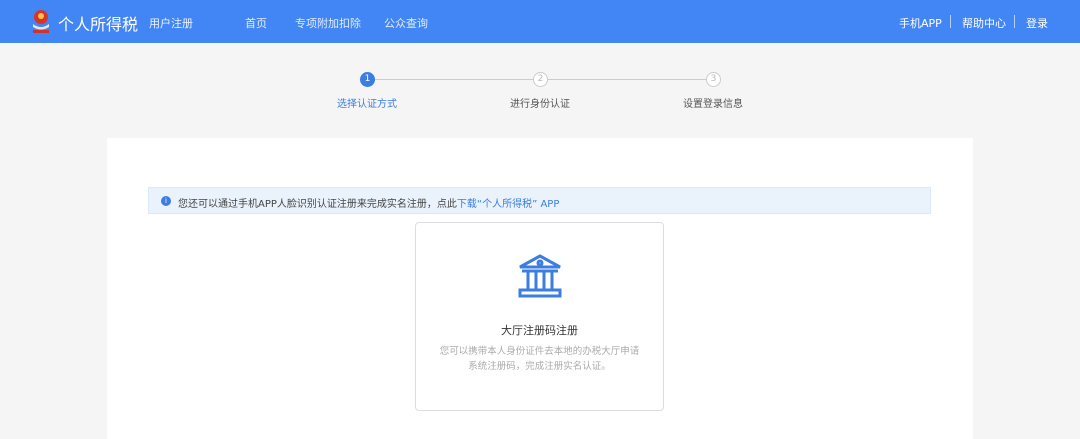 This screenshot has height=439, width=1080. Describe the element at coordinates (539, 351) in the screenshot. I see `description-line-1: 您可以携带本人身份证件去本地的办税大厅申请` at that location.